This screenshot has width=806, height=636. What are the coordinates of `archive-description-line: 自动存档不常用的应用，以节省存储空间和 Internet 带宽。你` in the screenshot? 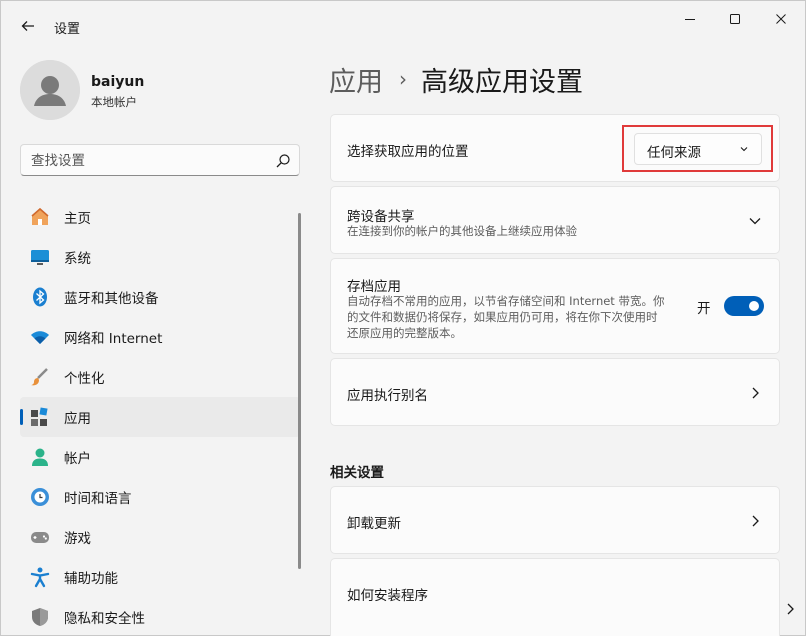 It's located at (506, 301).